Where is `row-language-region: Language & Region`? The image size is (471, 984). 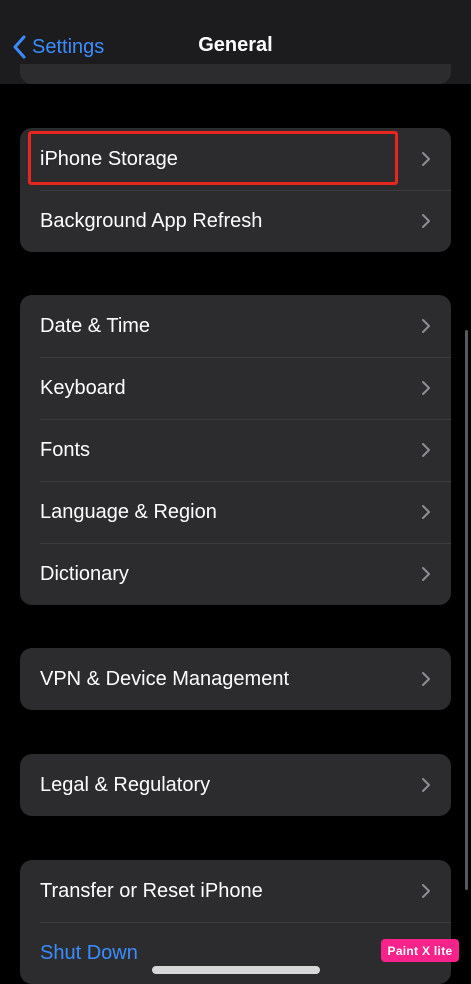 row-language-region: Language & Region is located at coordinates (235, 512).